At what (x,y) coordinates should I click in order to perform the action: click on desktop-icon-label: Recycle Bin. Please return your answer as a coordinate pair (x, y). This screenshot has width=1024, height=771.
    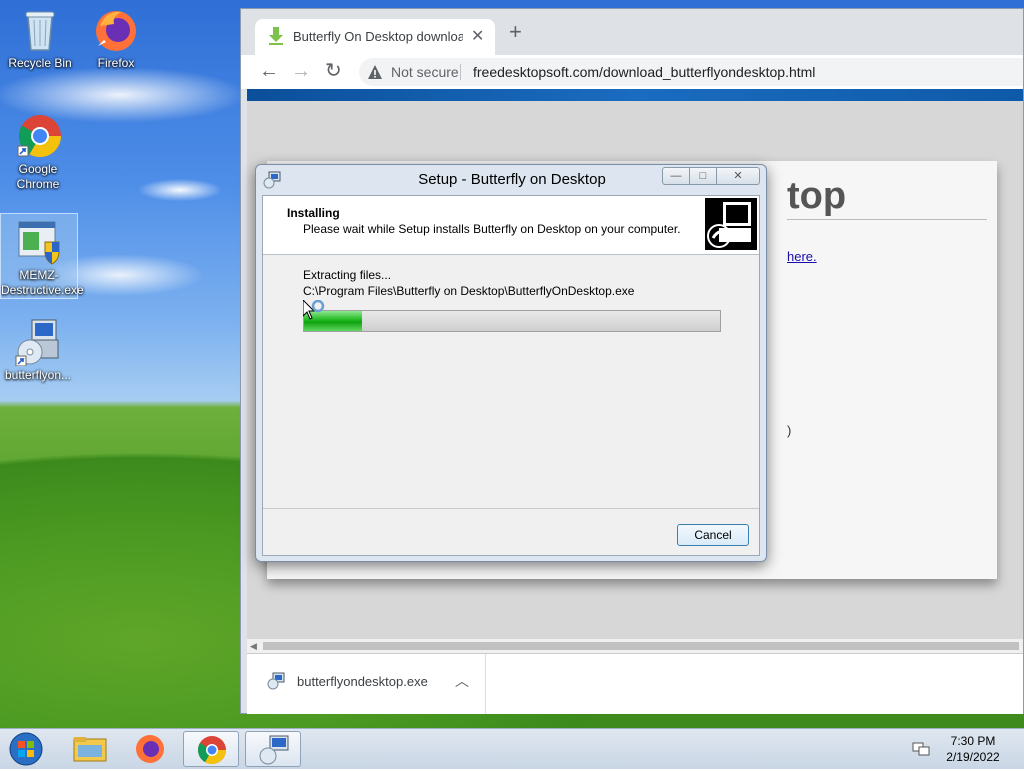
    Looking at the image, I should click on (40, 63).